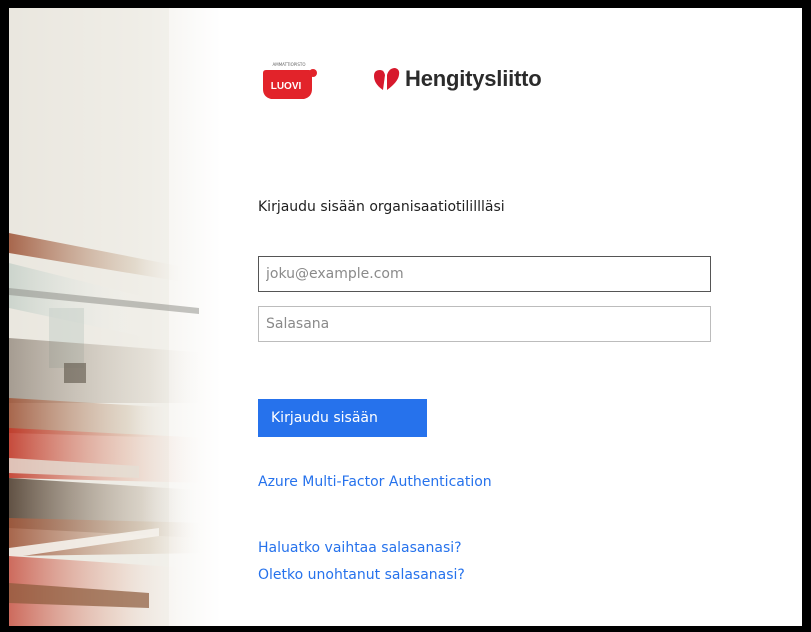 The image size is (811, 632). I want to click on signin-button: Kirjaudu sisään, so click(342, 418).